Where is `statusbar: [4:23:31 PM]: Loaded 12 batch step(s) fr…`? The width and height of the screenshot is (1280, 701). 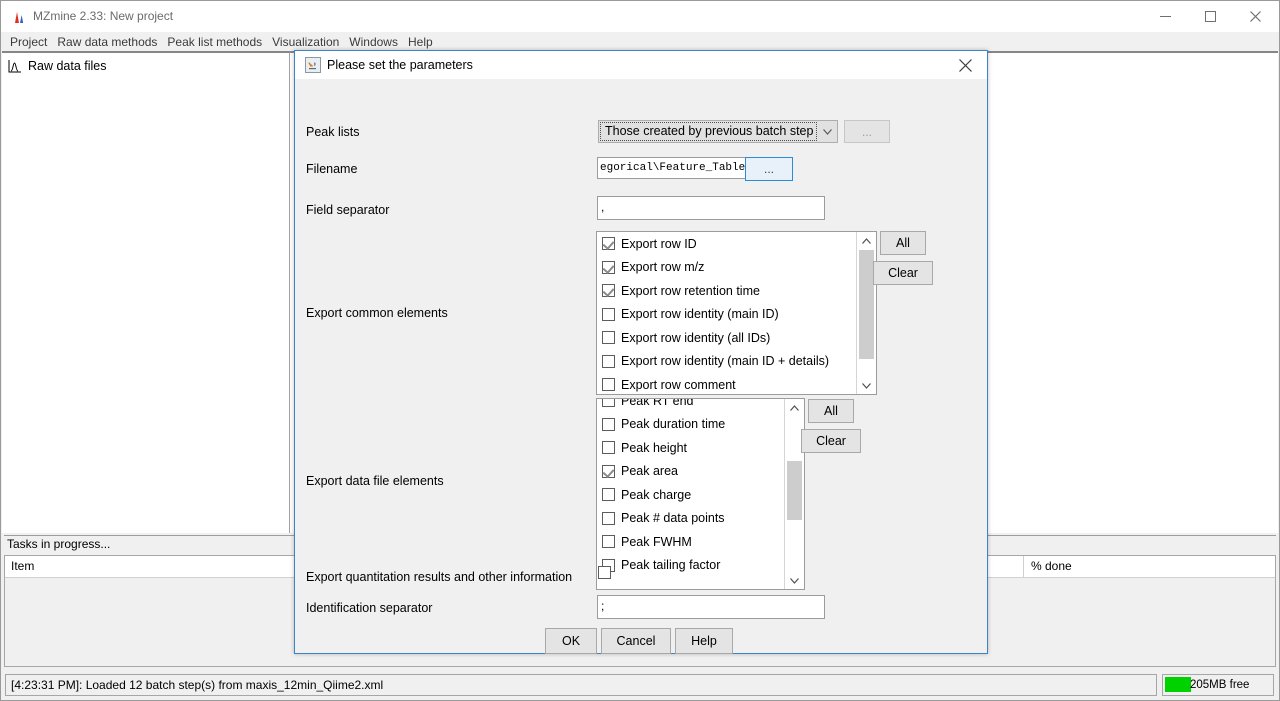
statusbar: [4:23:31 PM]: Loaded 12 batch step(s) fr… is located at coordinates (640, 685).